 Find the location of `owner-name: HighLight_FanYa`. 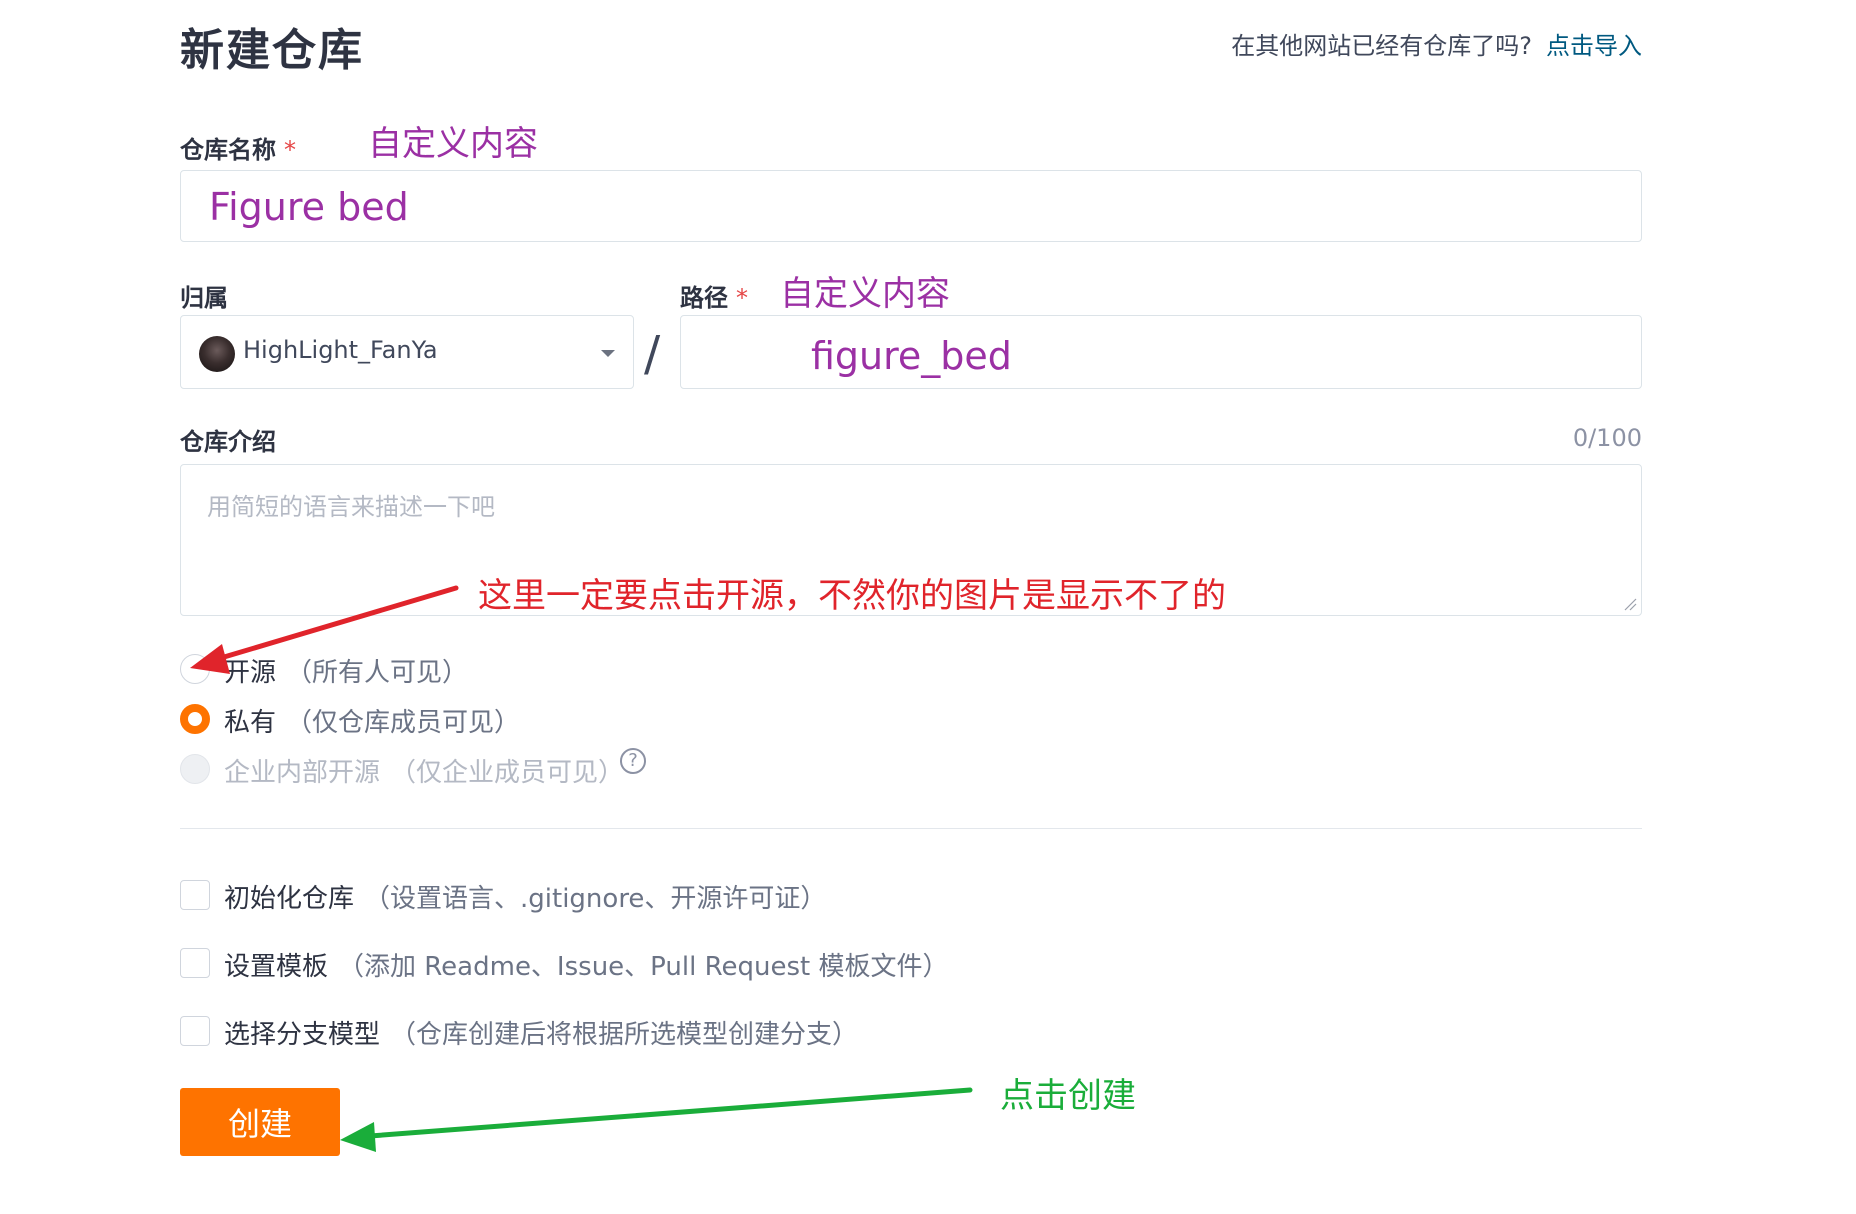

owner-name: HighLight_FanYa is located at coordinates (340, 350).